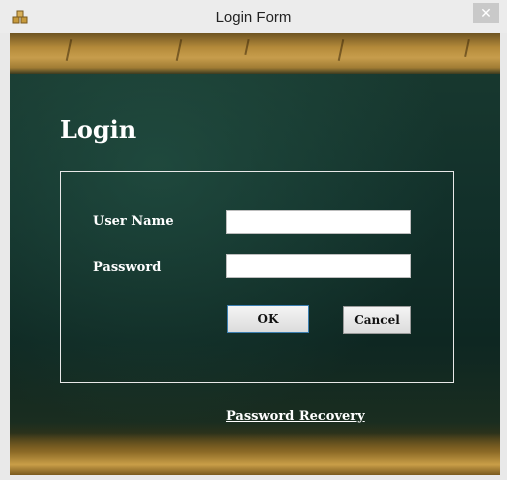  Describe the element at coordinates (318, 222) in the screenshot. I see `username-input` at that location.